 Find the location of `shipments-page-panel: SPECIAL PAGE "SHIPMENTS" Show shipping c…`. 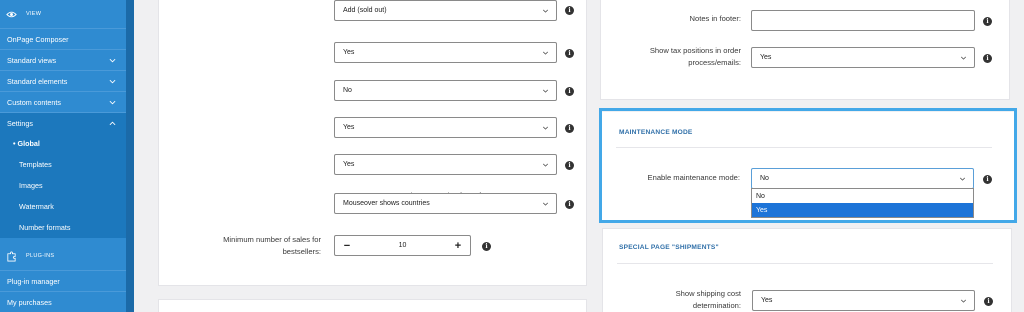

shipments-page-panel: SPECIAL PAGE "SHIPMENTS" Show shipping c… is located at coordinates (807, 270).